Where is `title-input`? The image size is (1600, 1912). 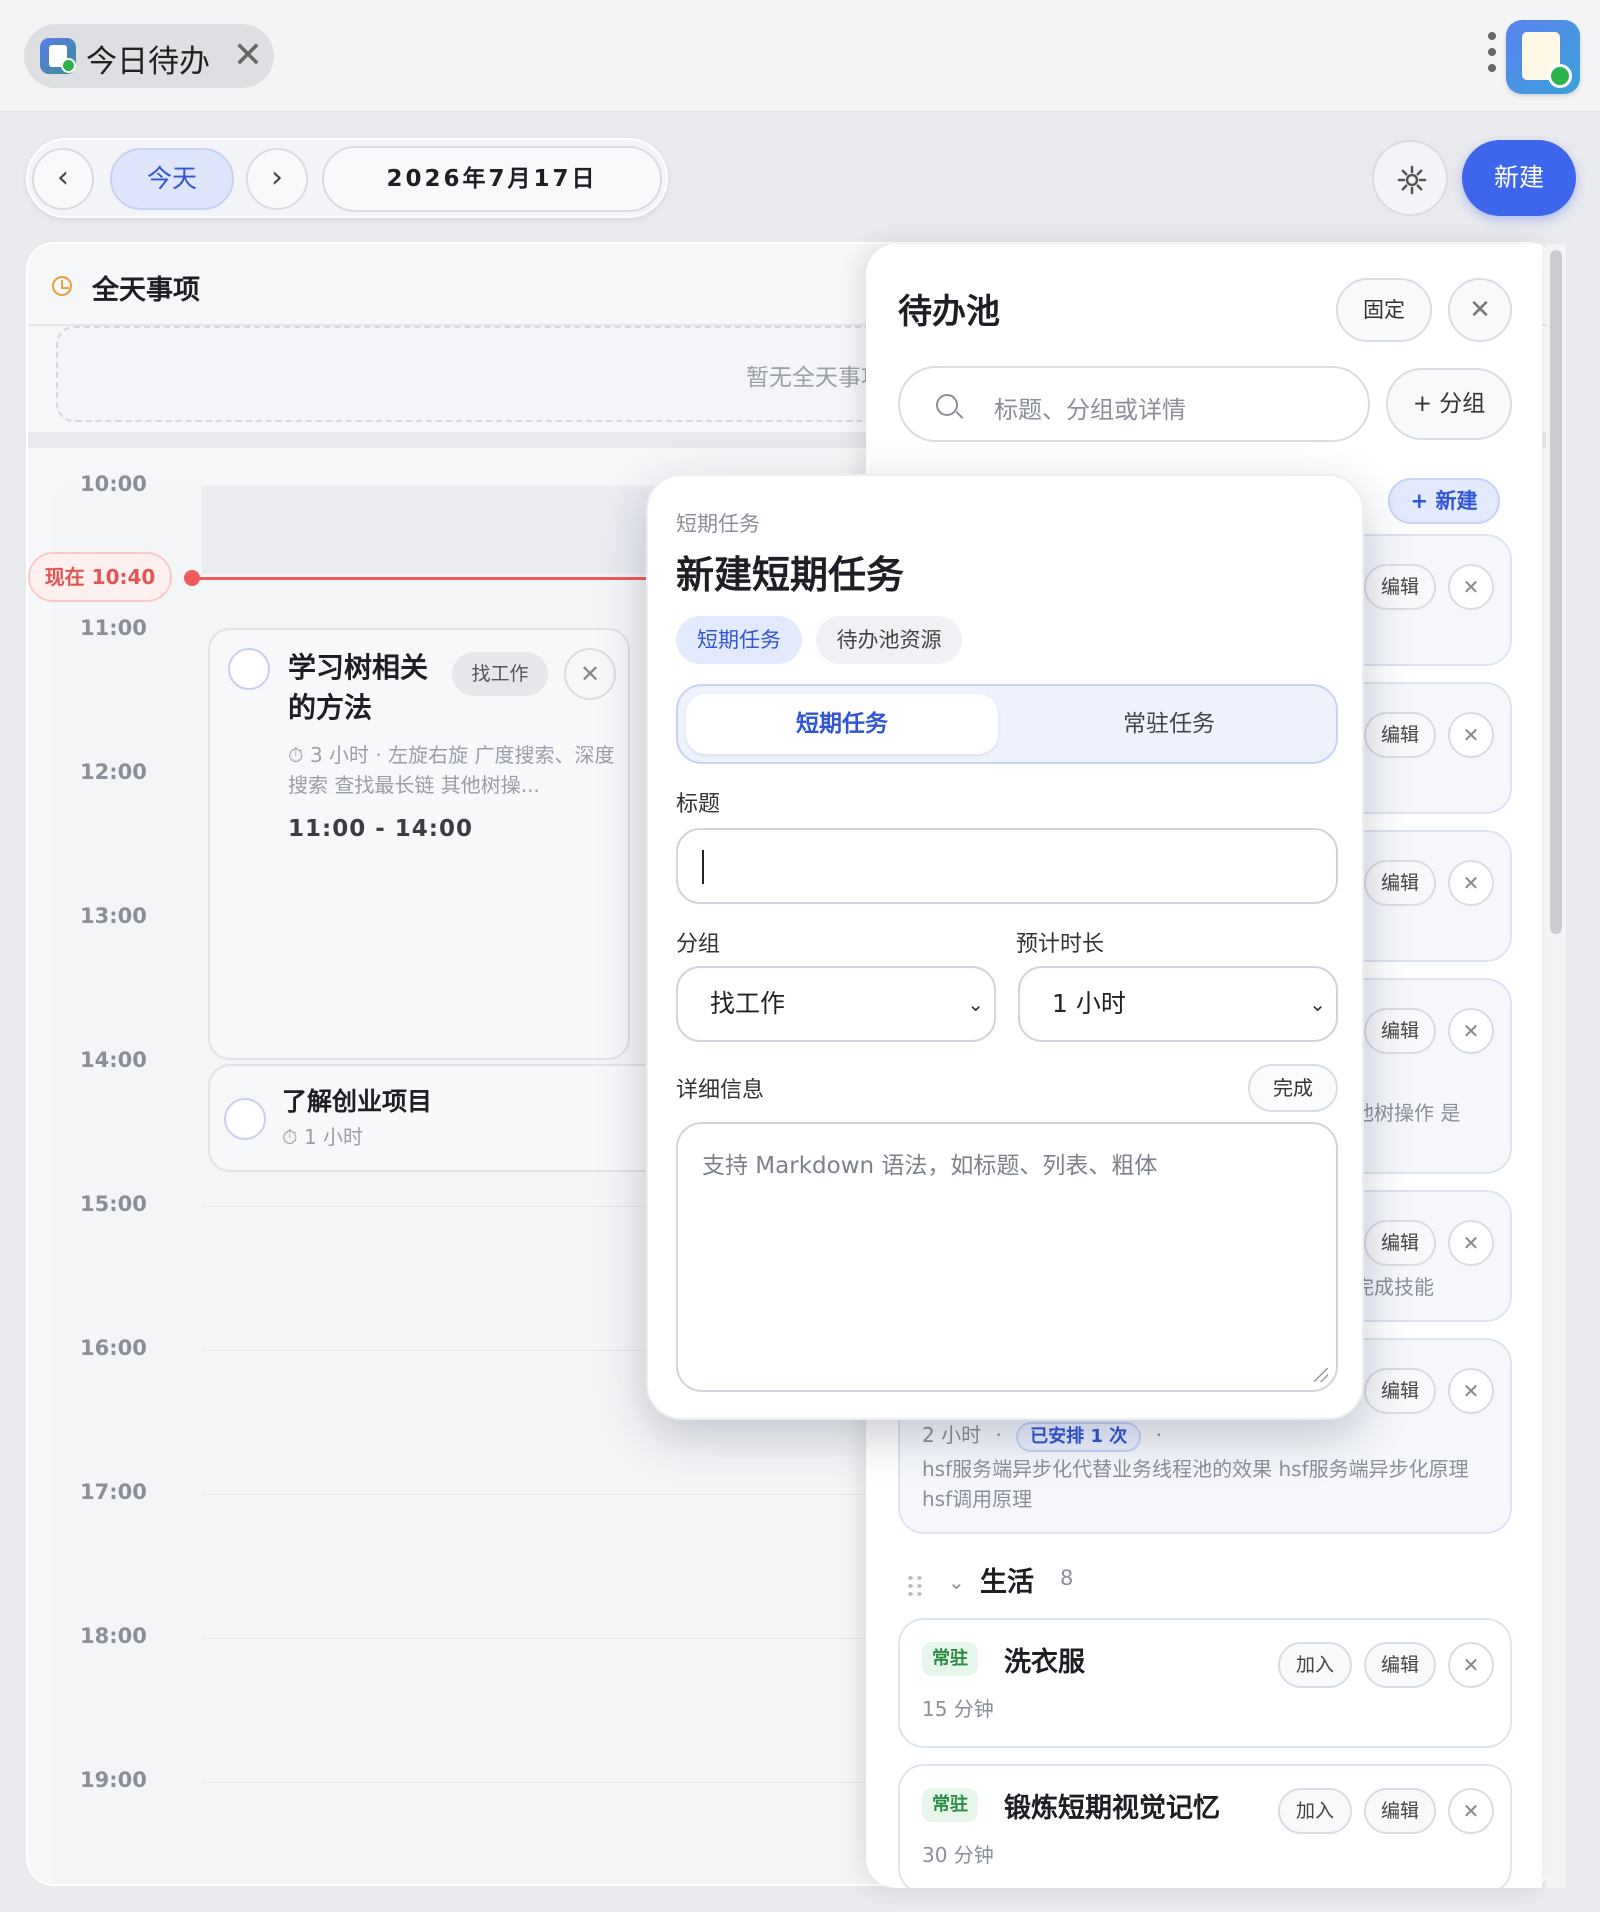 title-input is located at coordinates (1007, 866).